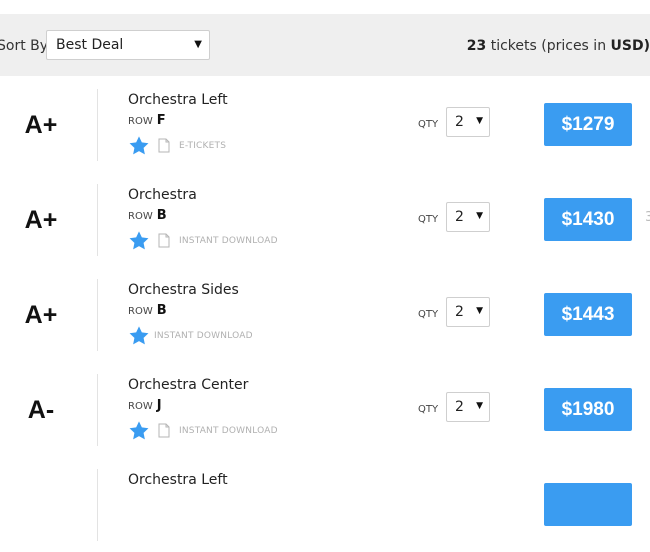 This screenshot has height=552, width=650. What do you see at coordinates (630, 46) in the screenshot?
I see `ticket-count-currency: USD)` at bounding box center [630, 46].